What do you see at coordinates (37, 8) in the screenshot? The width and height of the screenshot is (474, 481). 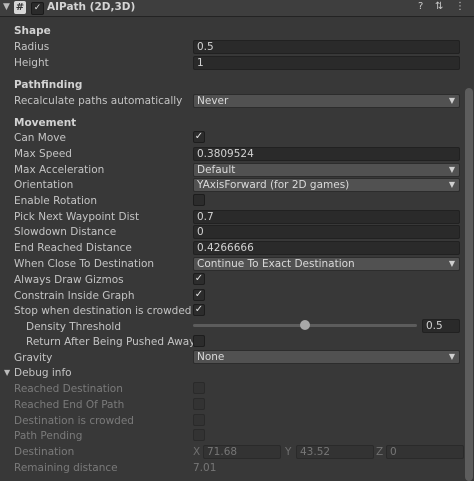 I see `component-enabled-checkbox: ✓` at bounding box center [37, 8].